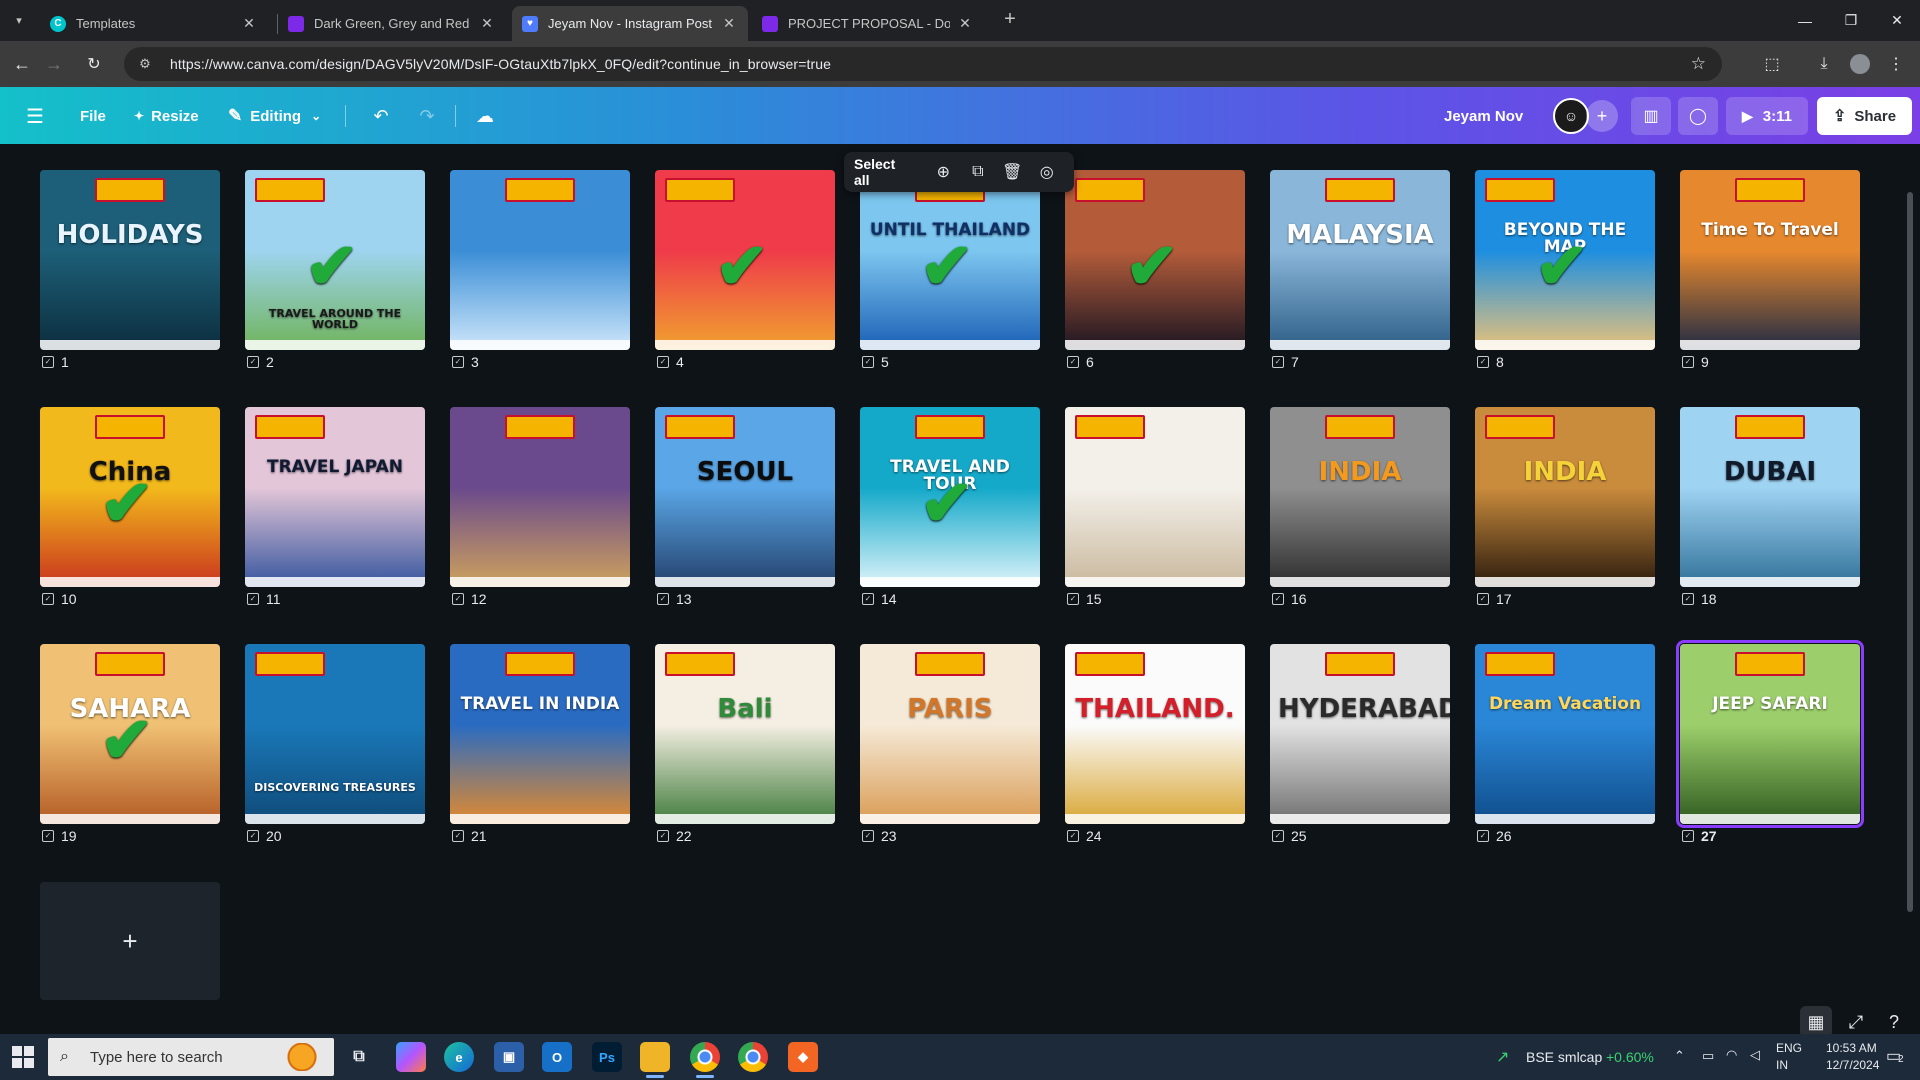  Describe the element at coordinates (1360, 734) in the screenshot. I see `page-thumbnail: HYDERABAD` at that location.